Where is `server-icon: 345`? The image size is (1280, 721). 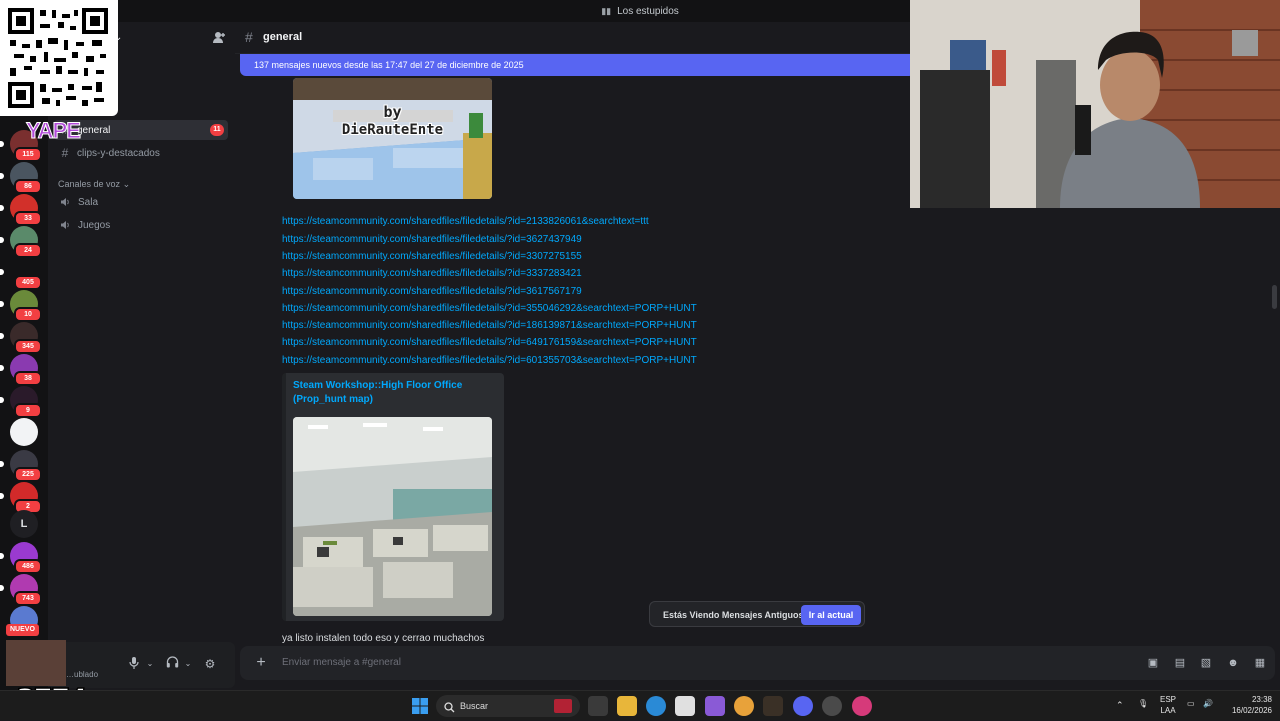
server-icon: 345 is located at coordinates (21, 338).